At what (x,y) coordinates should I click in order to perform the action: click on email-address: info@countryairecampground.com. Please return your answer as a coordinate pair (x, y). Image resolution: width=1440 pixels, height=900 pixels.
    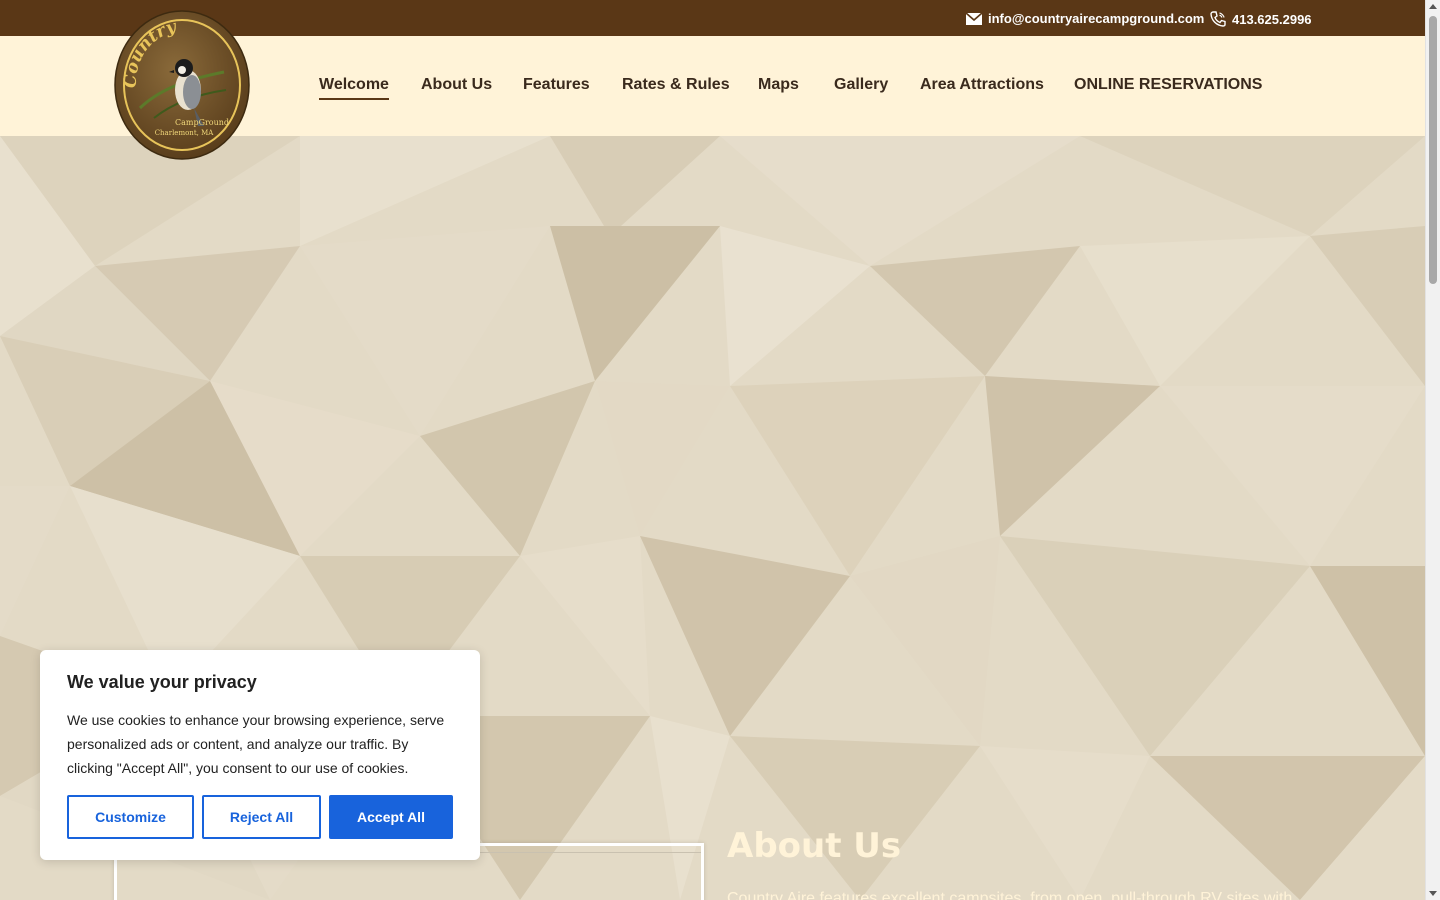
    Looking at the image, I should click on (1096, 18).